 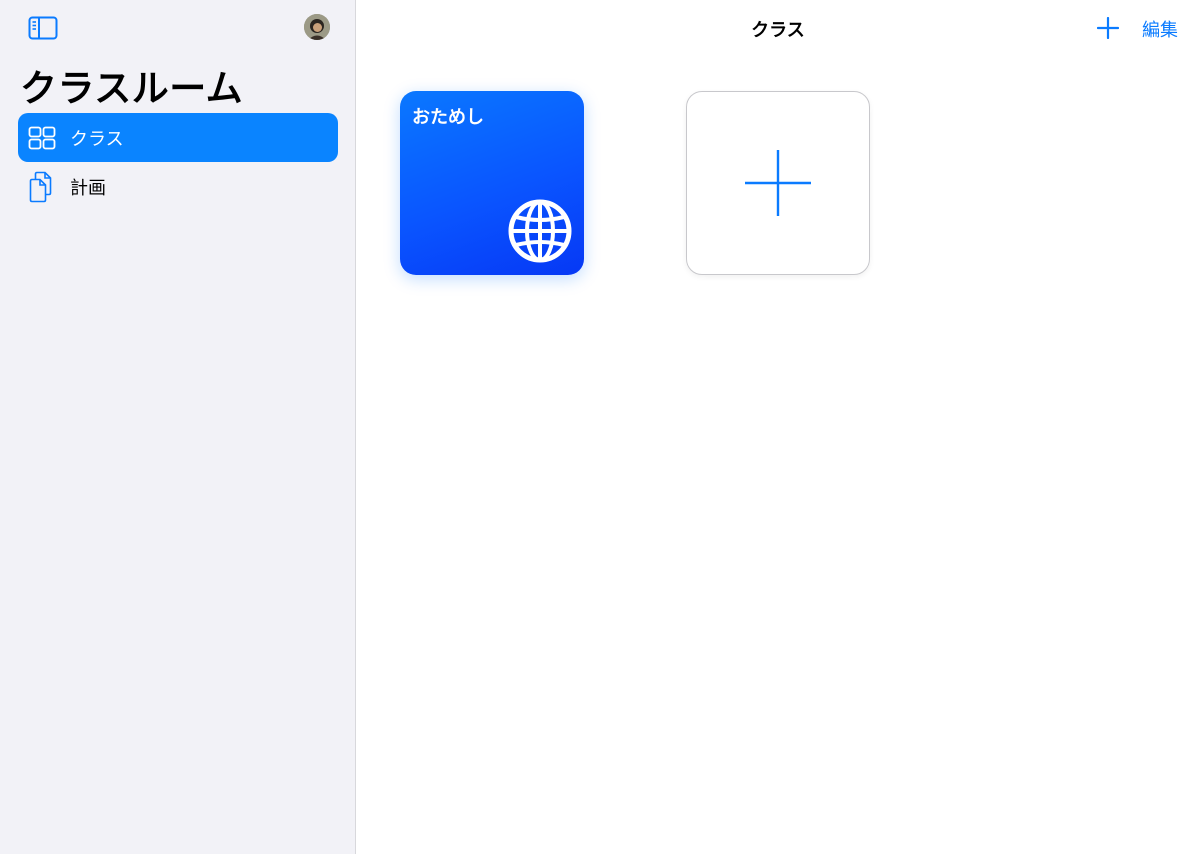 I want to click on grid-icon, so click(x=42, y=138).